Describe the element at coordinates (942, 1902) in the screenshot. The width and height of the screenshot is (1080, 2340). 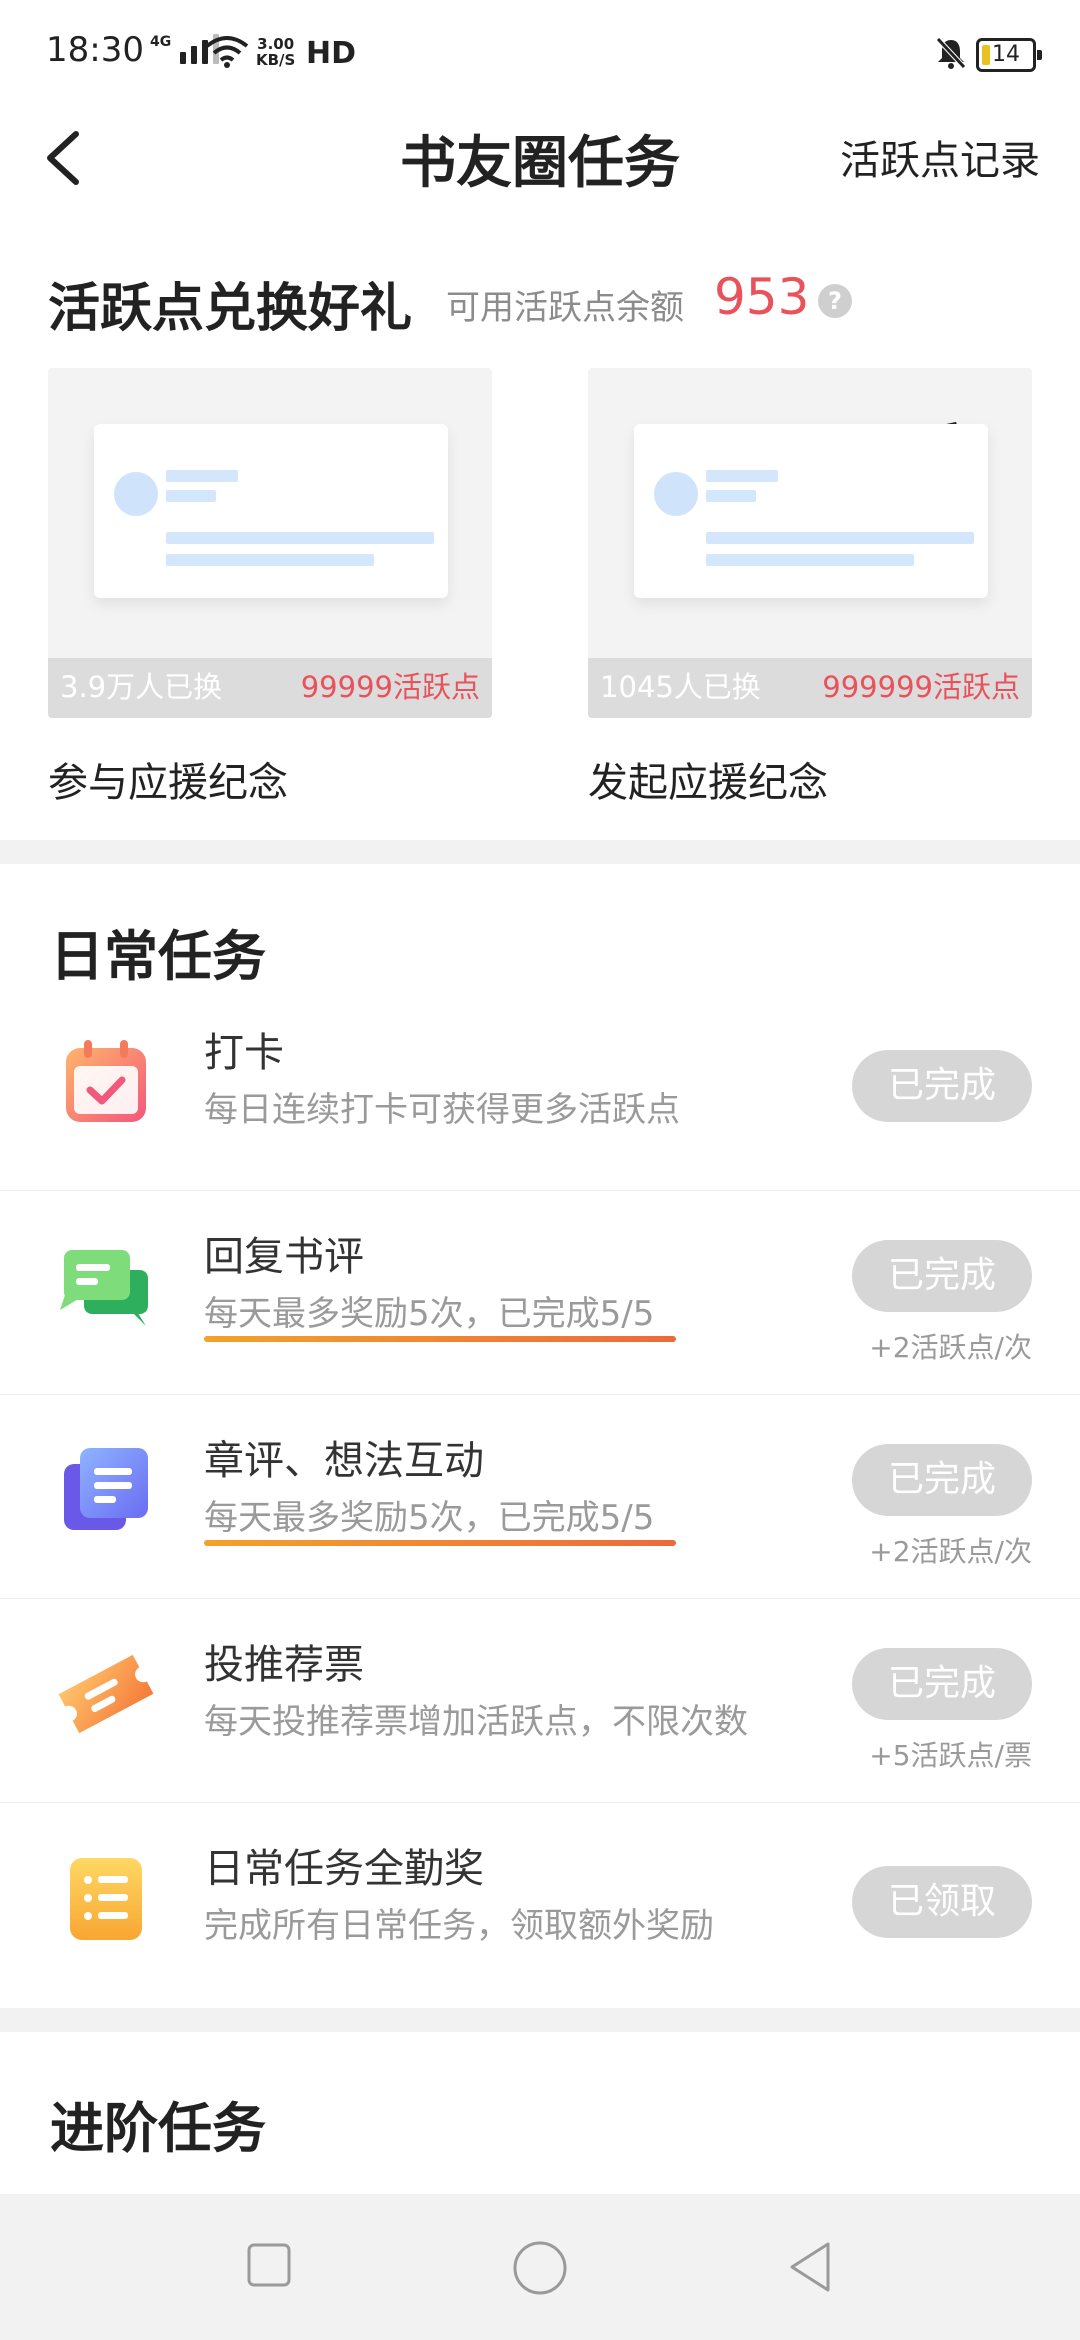
I see `task-status-button: 已领取` at that location.